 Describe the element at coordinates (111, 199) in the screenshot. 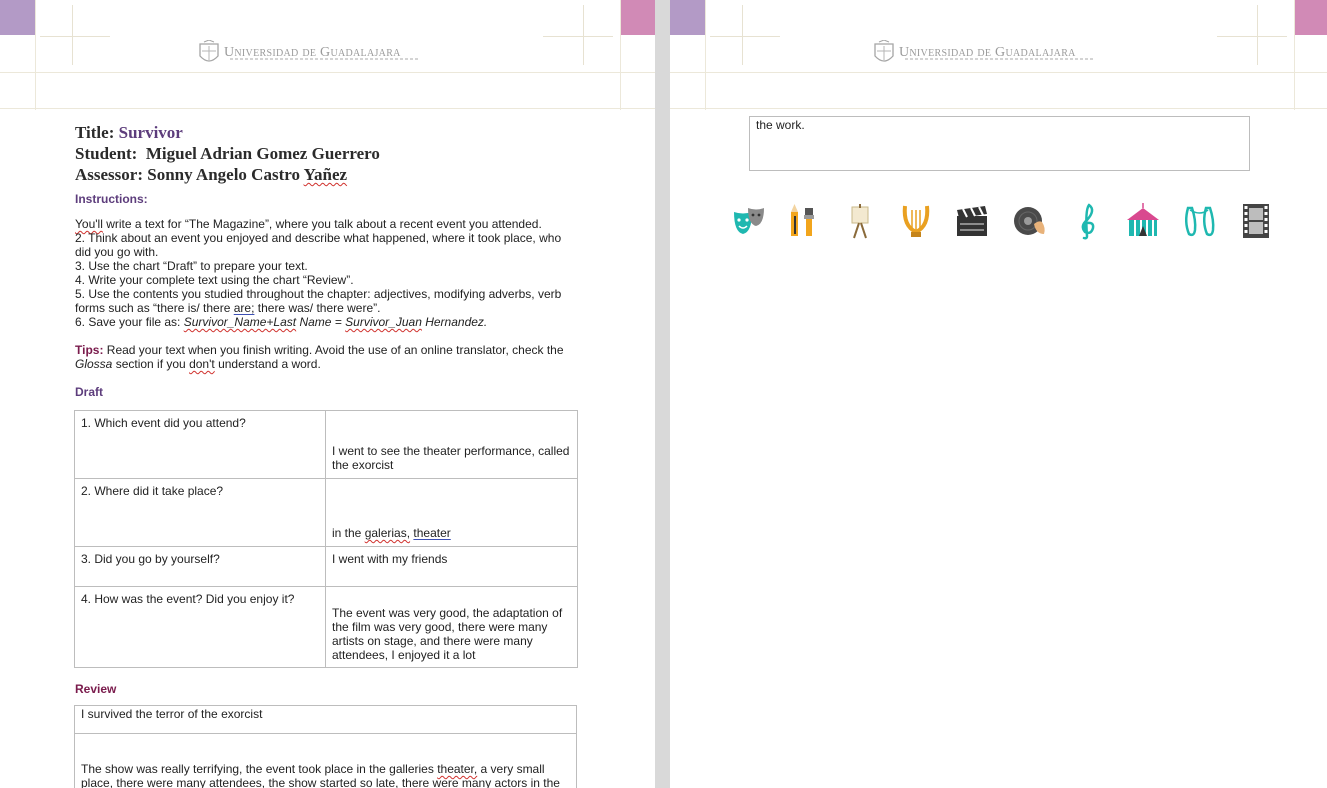

I see `instructions-heading: Instructions:` at that location.